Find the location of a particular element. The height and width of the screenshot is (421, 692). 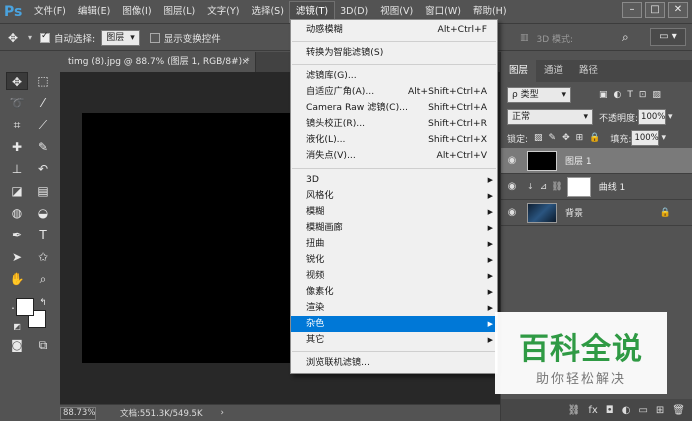

menu-item-camera-raw: Camera Raw 滤镜(C)... Shift+Ctrl+A is located at coordinates (394, 108).